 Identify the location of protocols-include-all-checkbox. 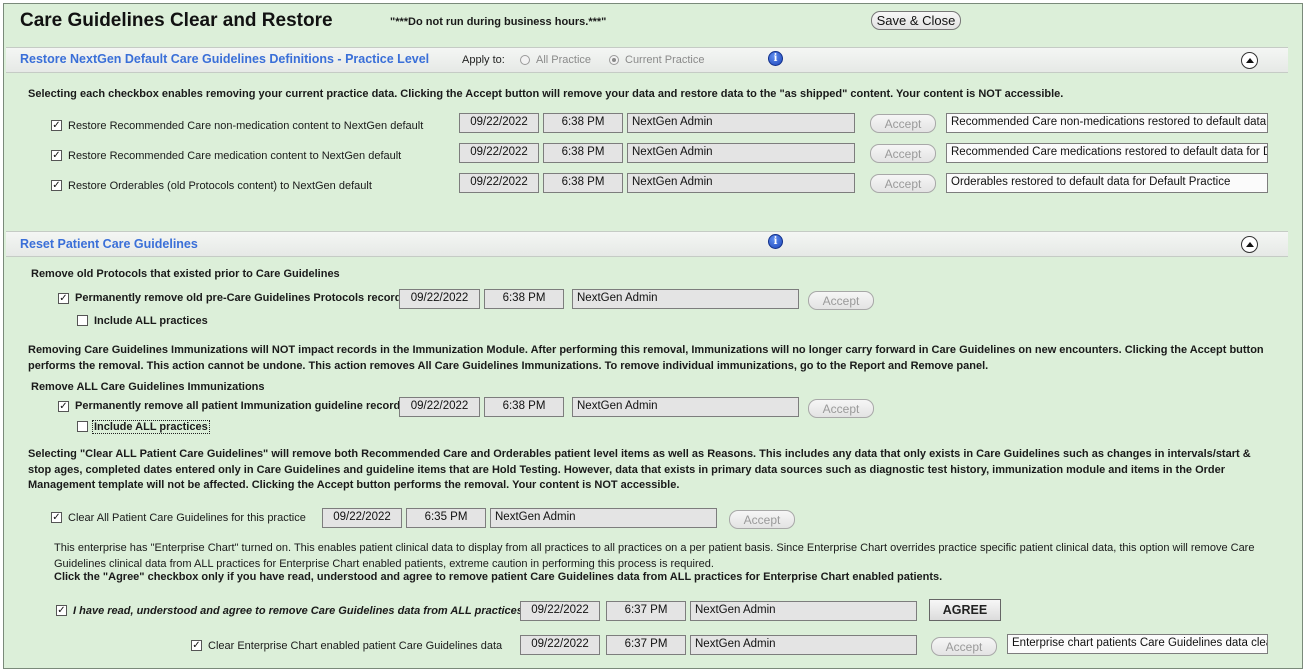
(82, 320).